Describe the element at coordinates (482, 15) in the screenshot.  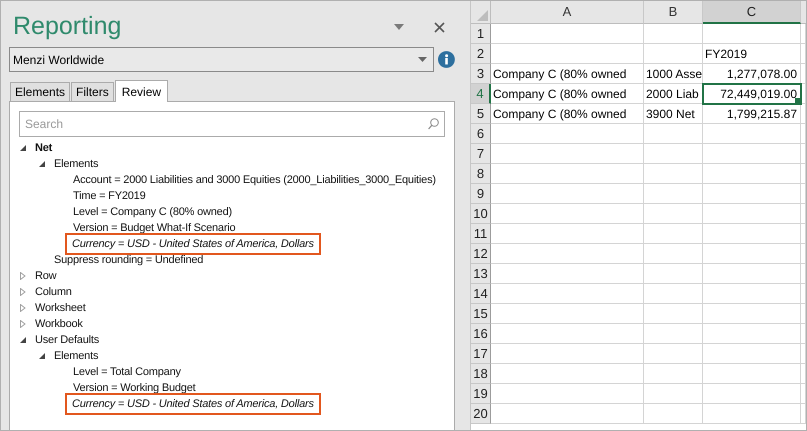
I see `select-all-icon` at that location.